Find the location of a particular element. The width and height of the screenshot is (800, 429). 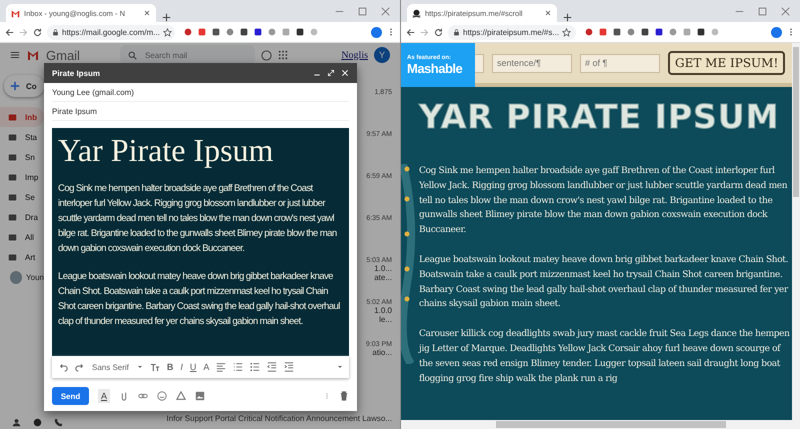

menu-icon is located at coordinates (15, 55).